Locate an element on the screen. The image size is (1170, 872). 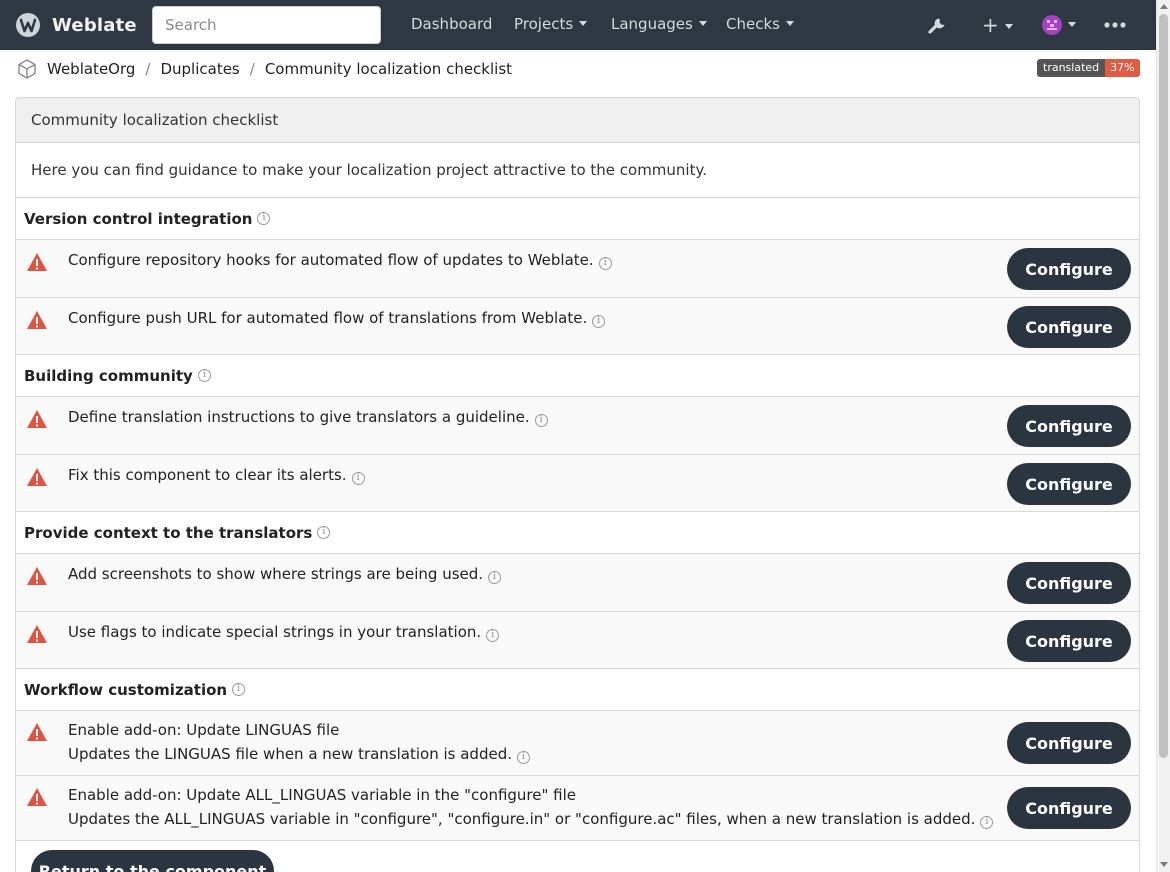
search-input is located at coordinates (266, 25).